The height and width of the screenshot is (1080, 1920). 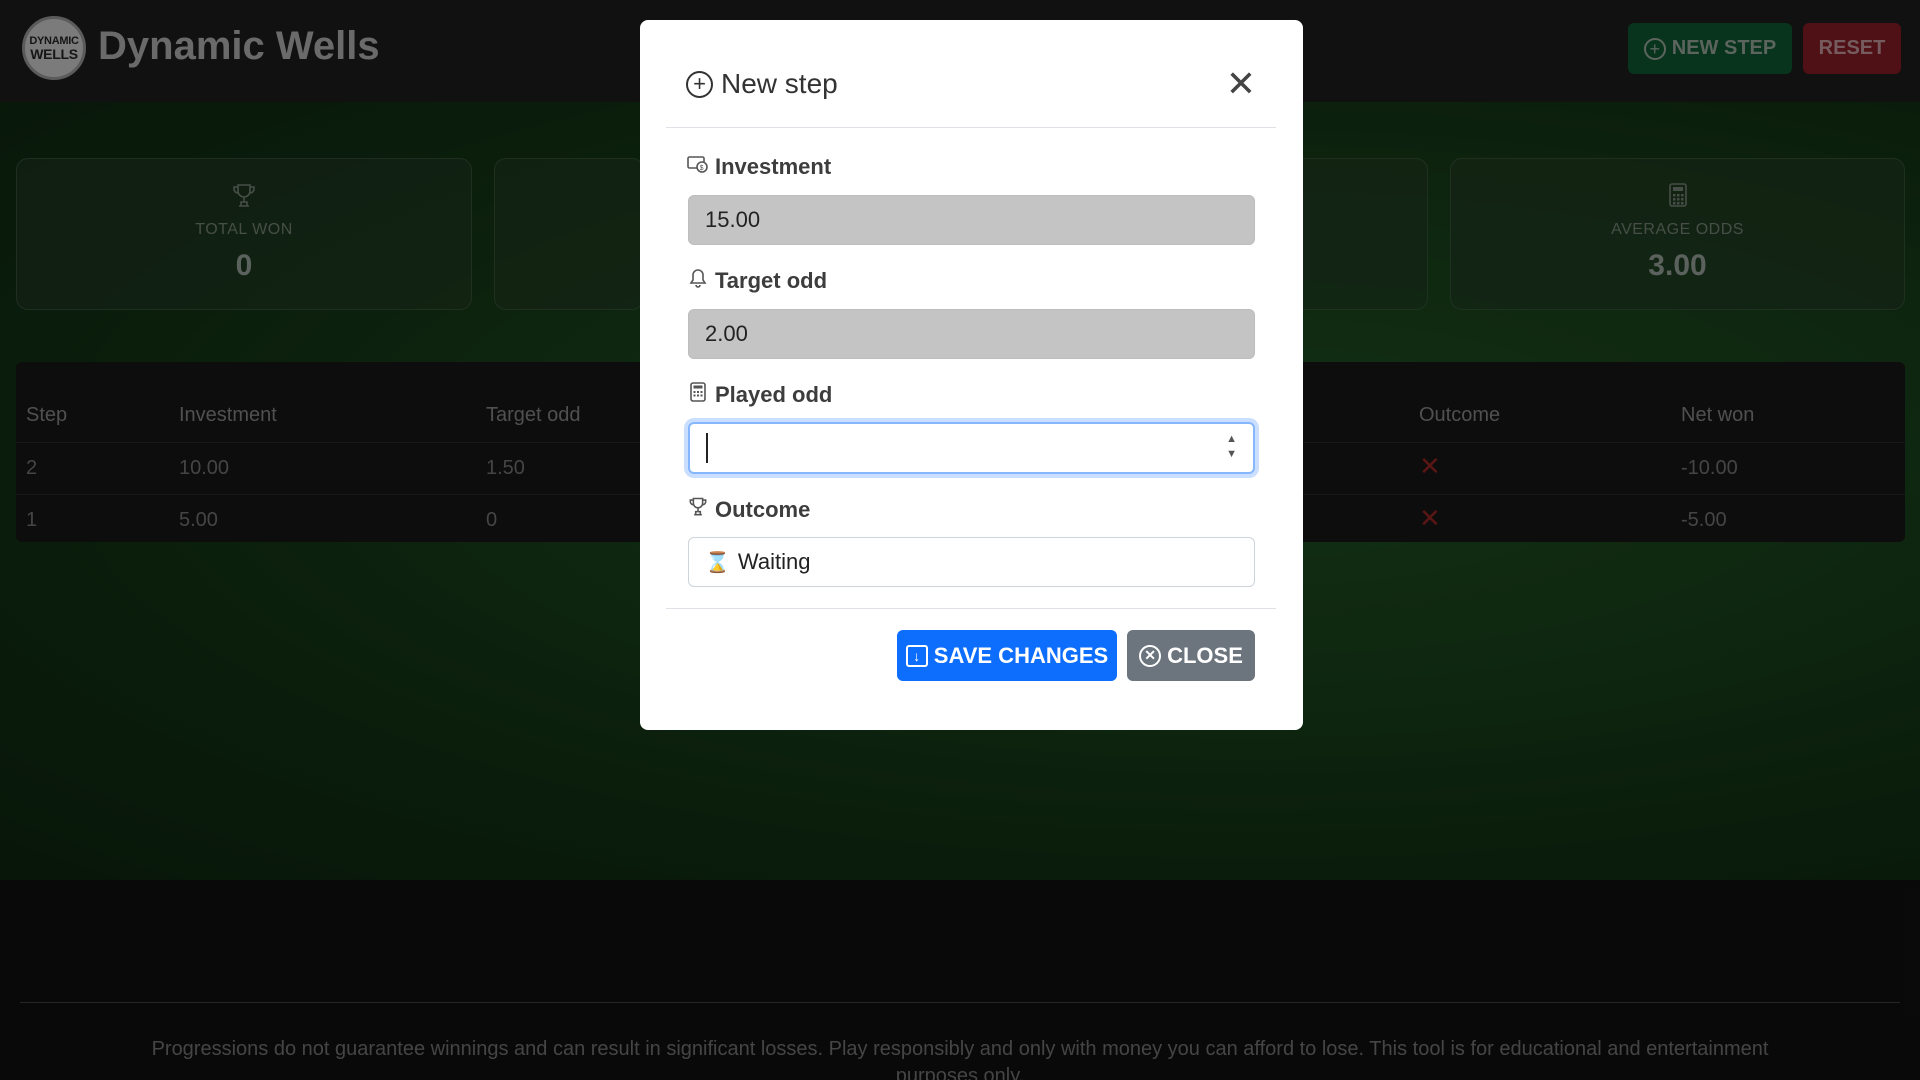 I want to click on modal-title-text: New step, so click(x=779, y=83).